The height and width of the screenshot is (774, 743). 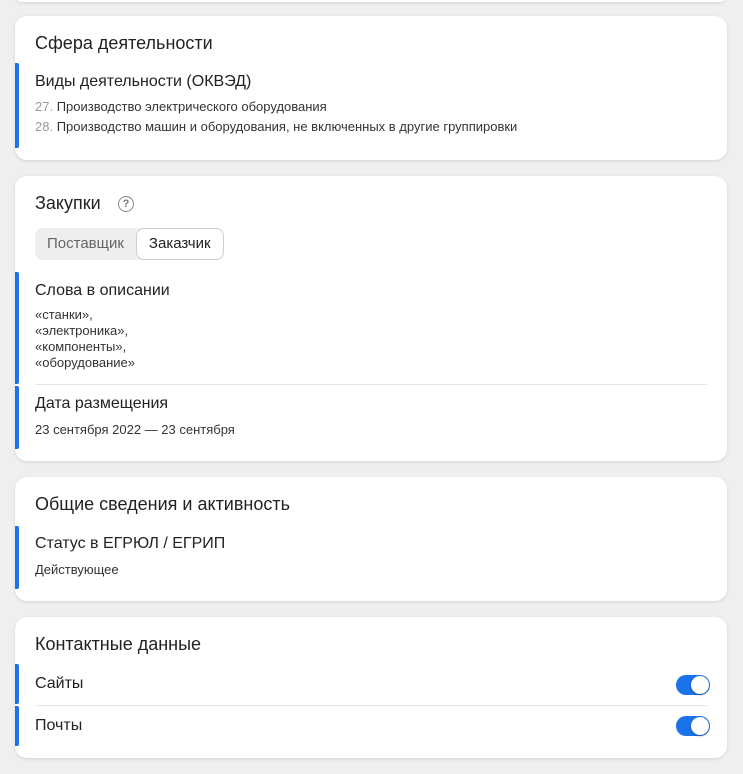 I want to click on sites-toggle, so click(x=693, y=685).